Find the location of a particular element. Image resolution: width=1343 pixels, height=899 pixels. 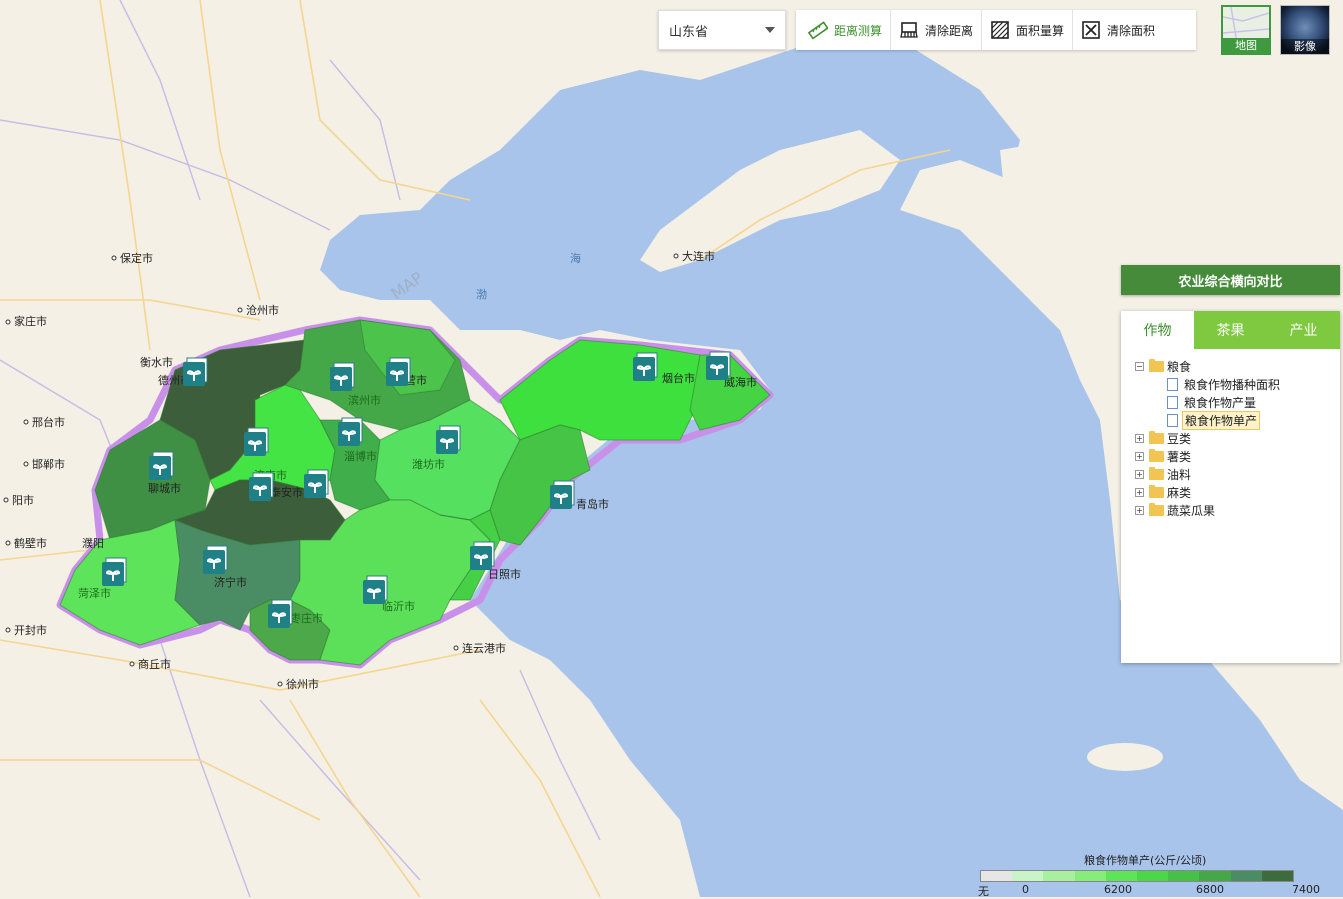

city-label: 开封市 is located at coordinates (30, 630).